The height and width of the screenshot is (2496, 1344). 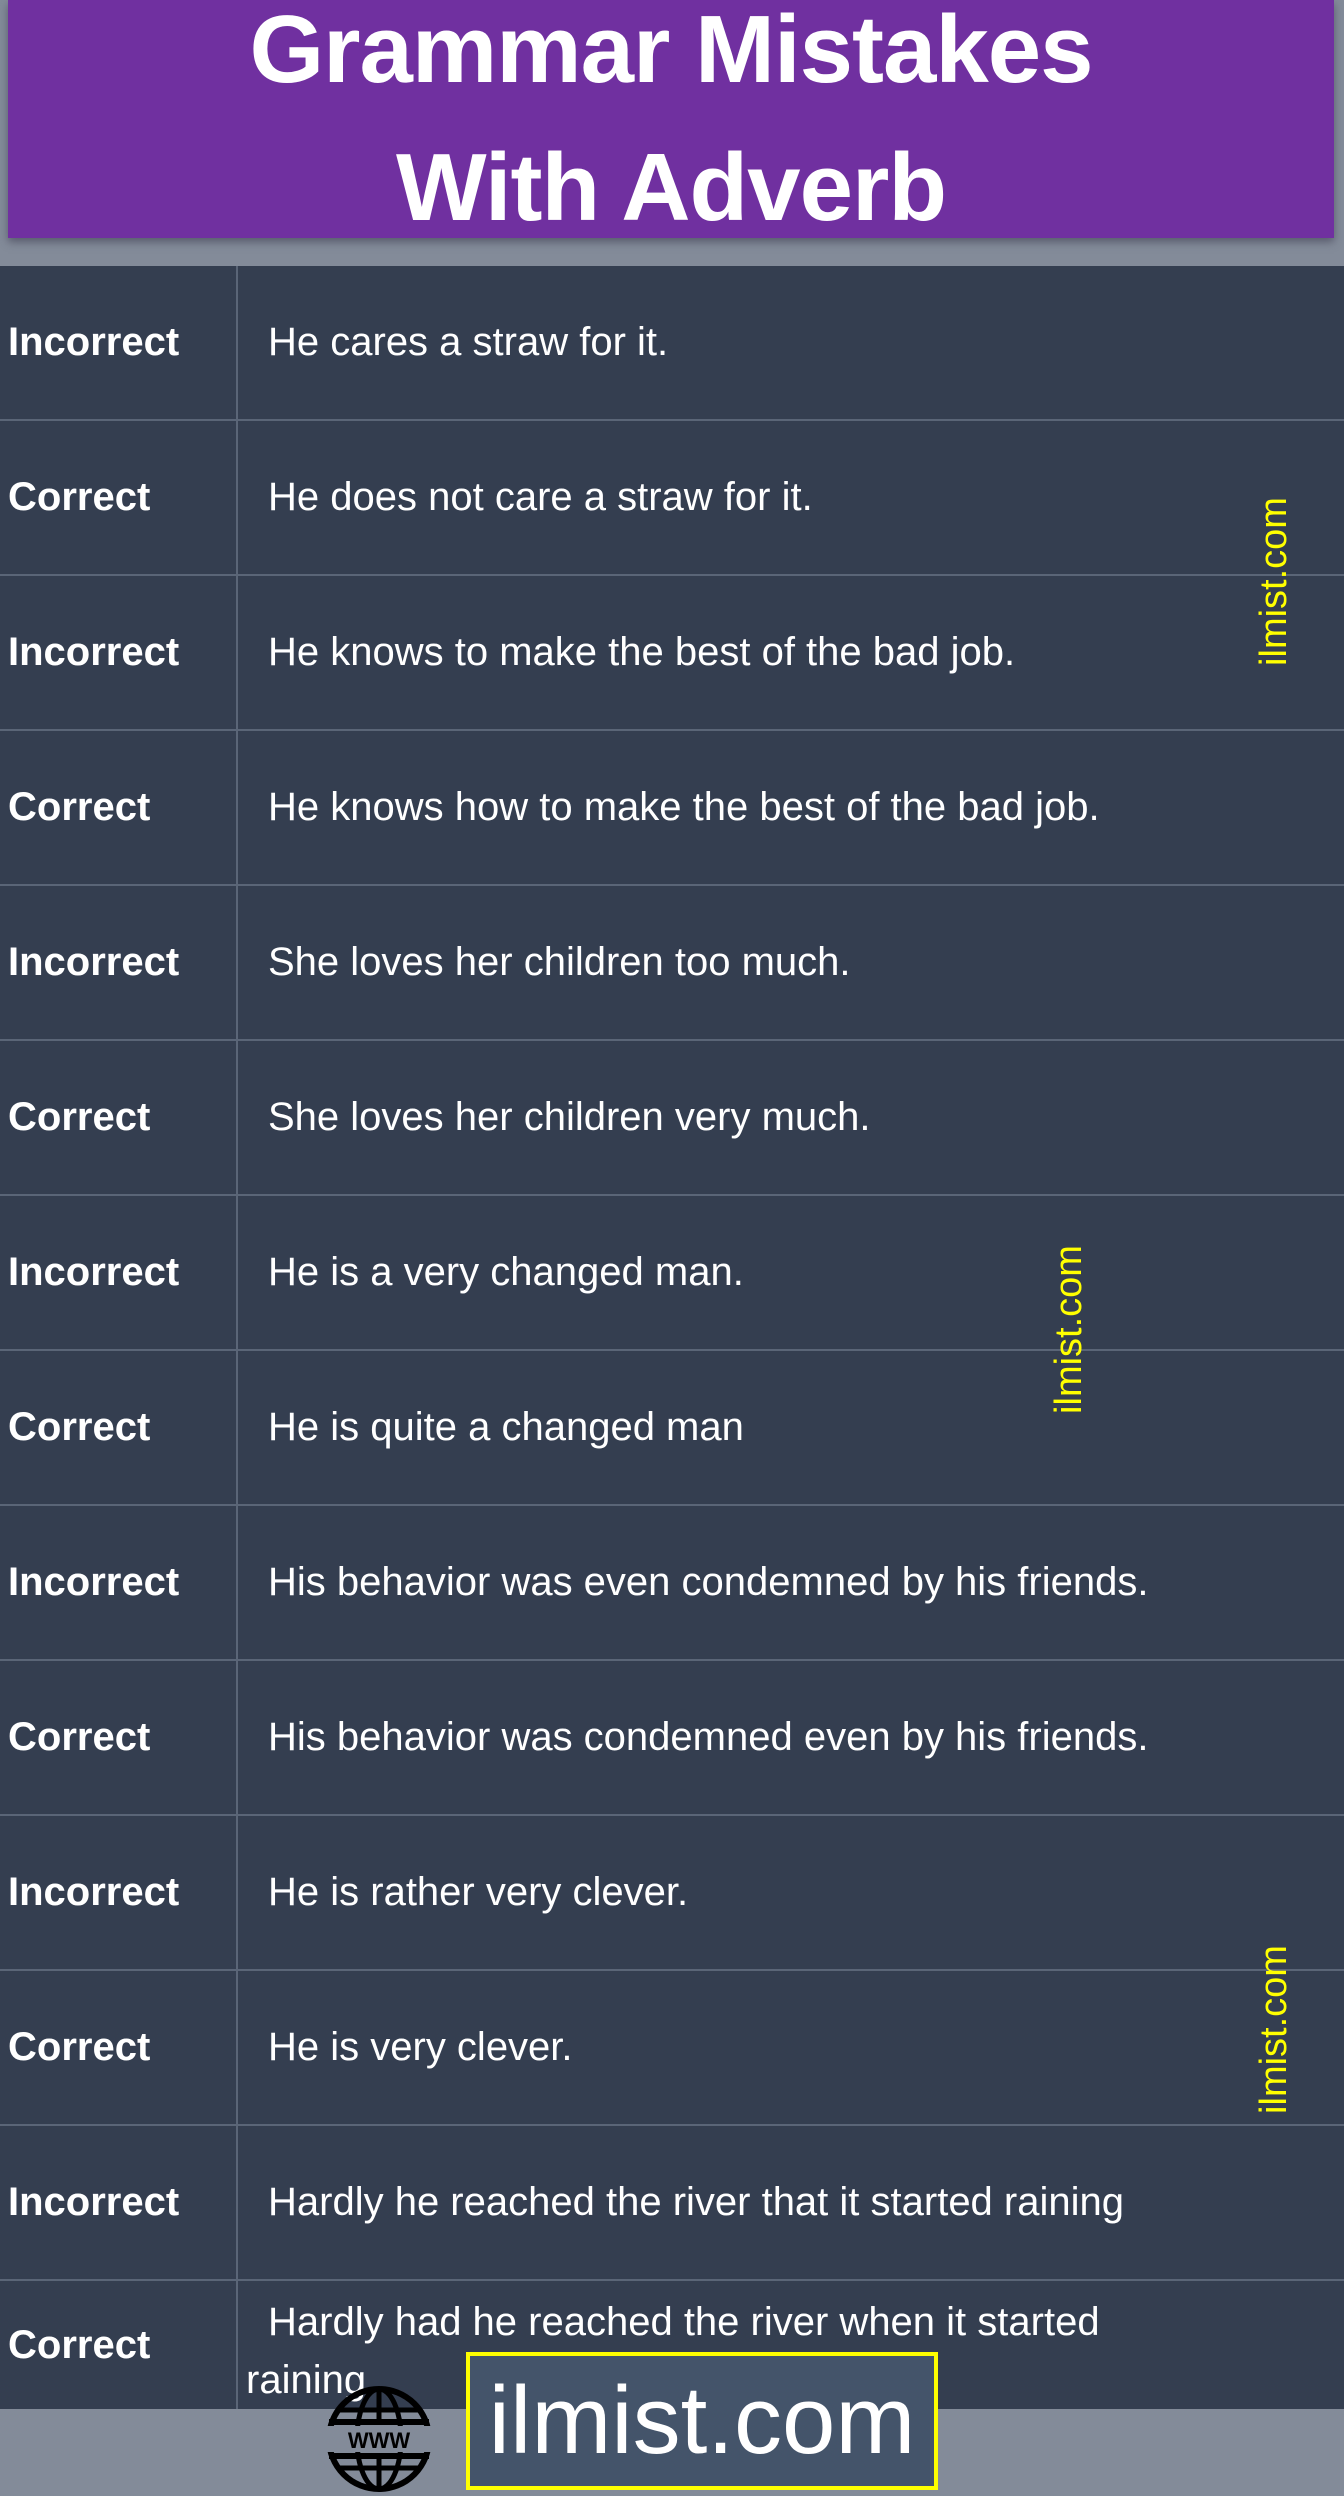 I want to click on title-banner: Grammar Mistakes With Adverb, so click(x=671, y=120).